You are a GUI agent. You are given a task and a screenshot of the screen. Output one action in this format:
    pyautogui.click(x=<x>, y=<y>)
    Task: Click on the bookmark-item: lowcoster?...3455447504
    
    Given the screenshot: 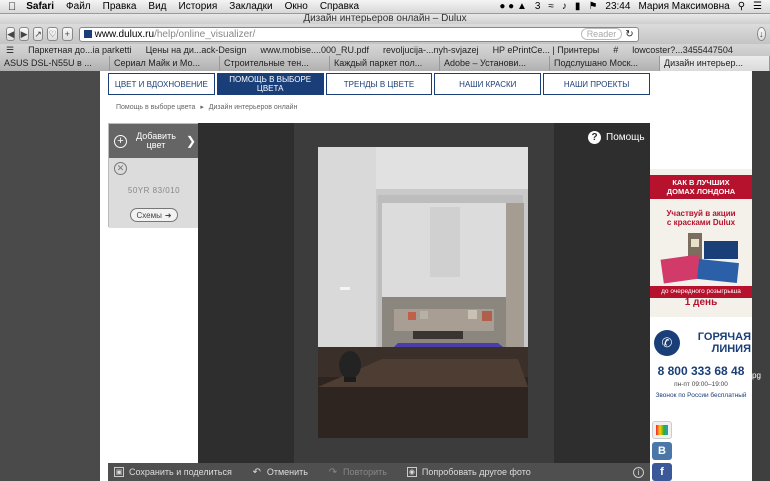 What is the action you would take?
    pyautogui.click(x=682, y=50)
    